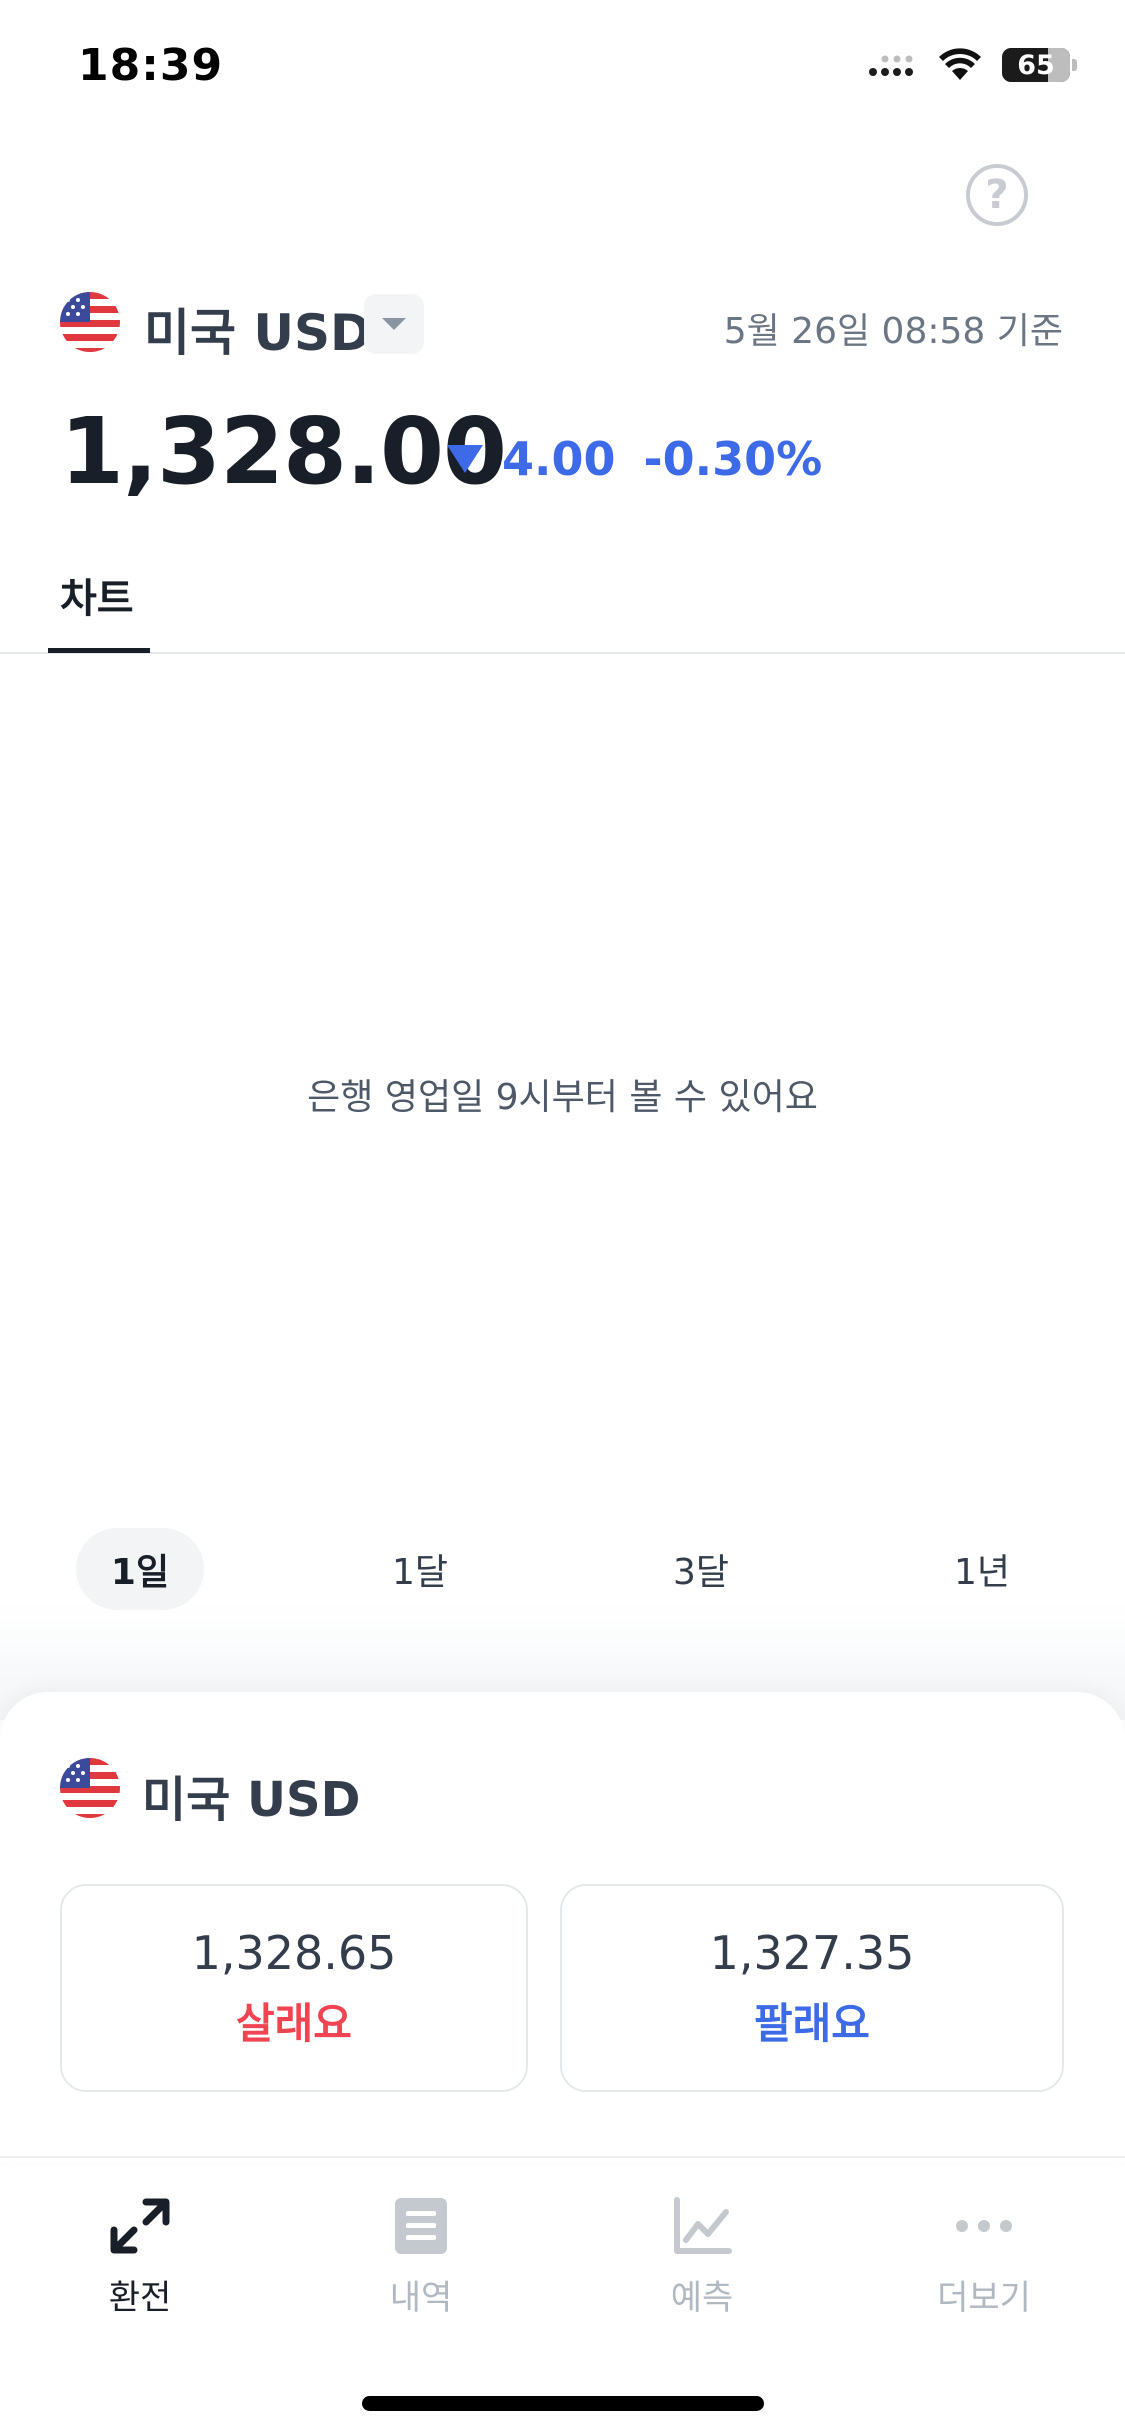  Describe the element at coordinates (812, 1952) in the screenshot. I see `sell-price: 1,327.35` at that location.